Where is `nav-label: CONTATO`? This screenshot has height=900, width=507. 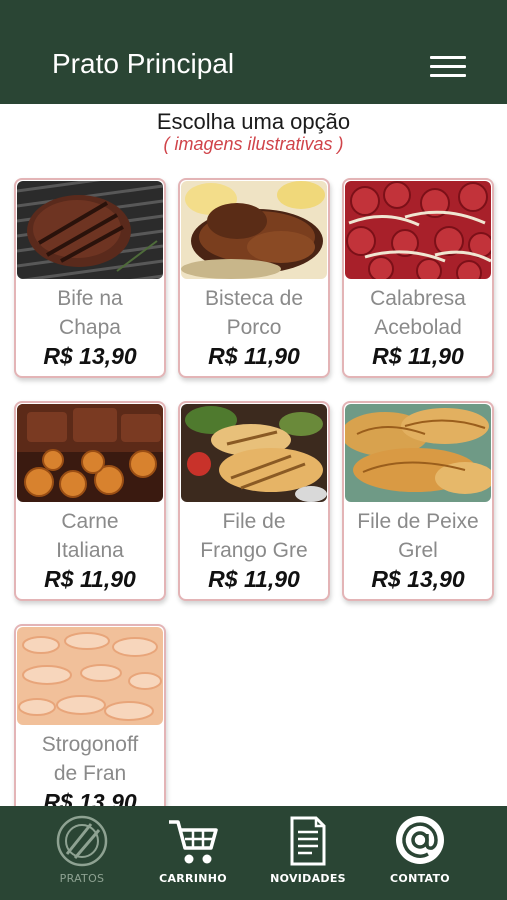
nav-label: CONTATO is located at coordinates (420, 878).